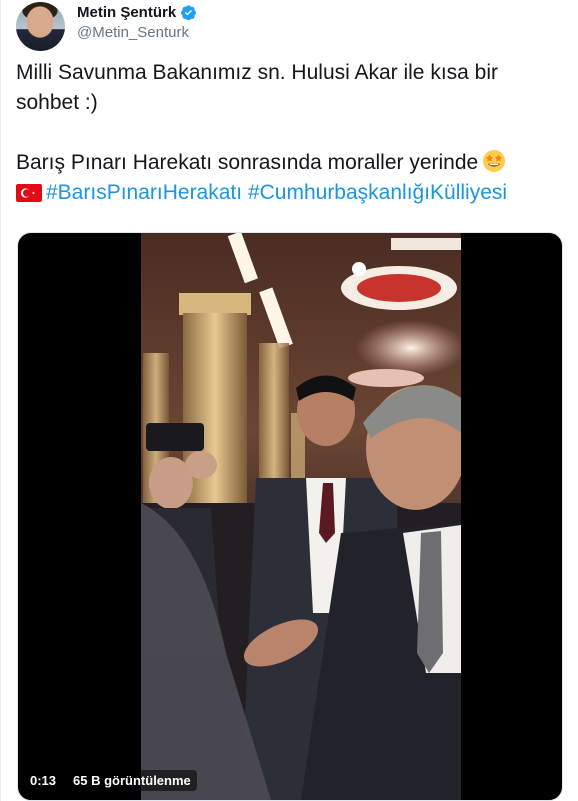 This screenshot has width=578, height=801. Describe the element at coordinates (43, 780) in the screenshot. I see `video-duration: 0:13` at that location.